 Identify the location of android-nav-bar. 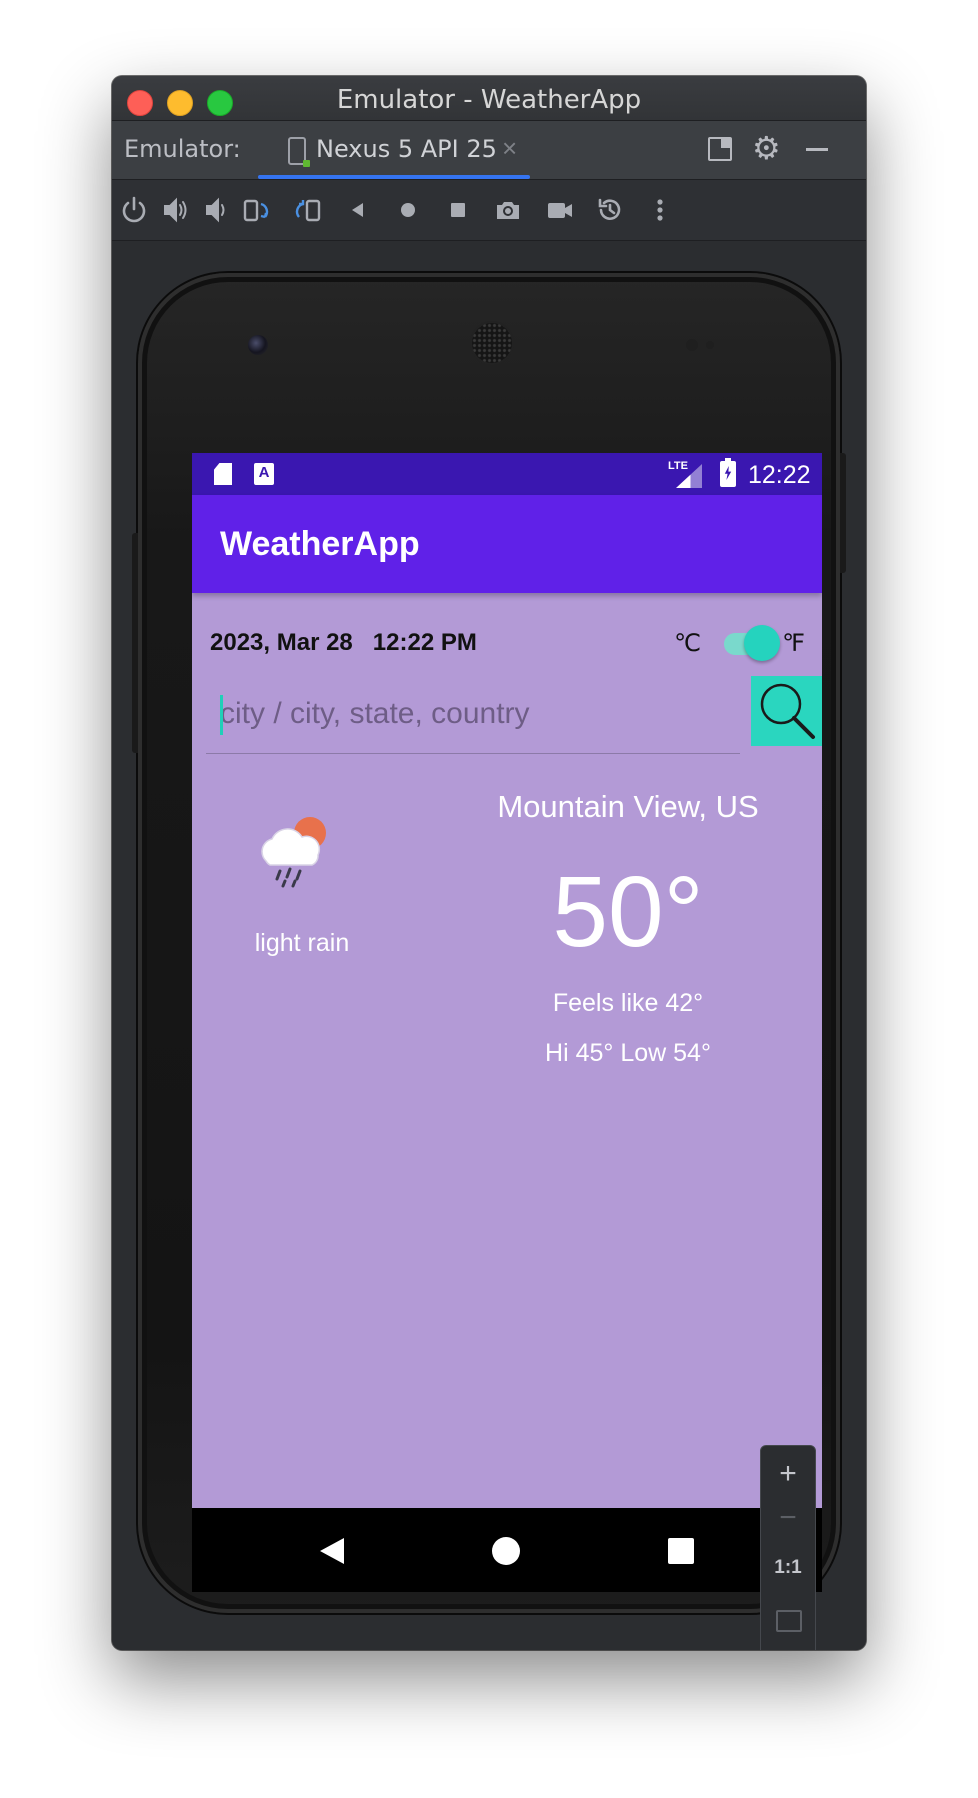
(507, 1550).